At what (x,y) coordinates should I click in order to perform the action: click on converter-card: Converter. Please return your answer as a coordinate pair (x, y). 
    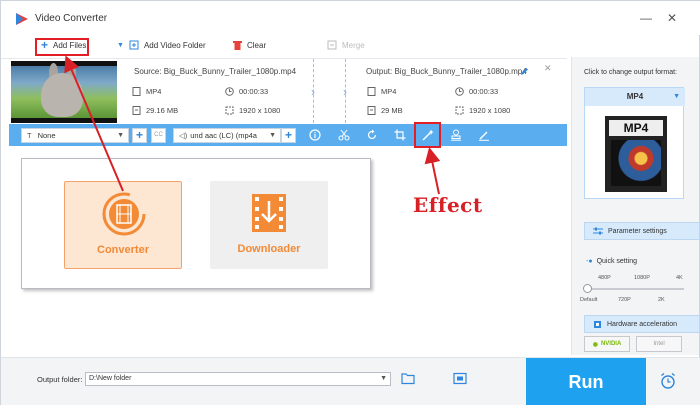
    Looking at the image, I should click on (123, 225).